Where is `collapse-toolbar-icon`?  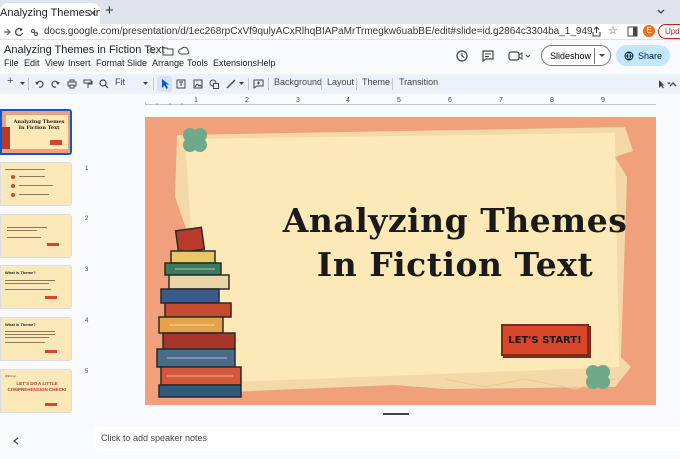 collapse-toolbar-icon is located at coordinates (673, 84).